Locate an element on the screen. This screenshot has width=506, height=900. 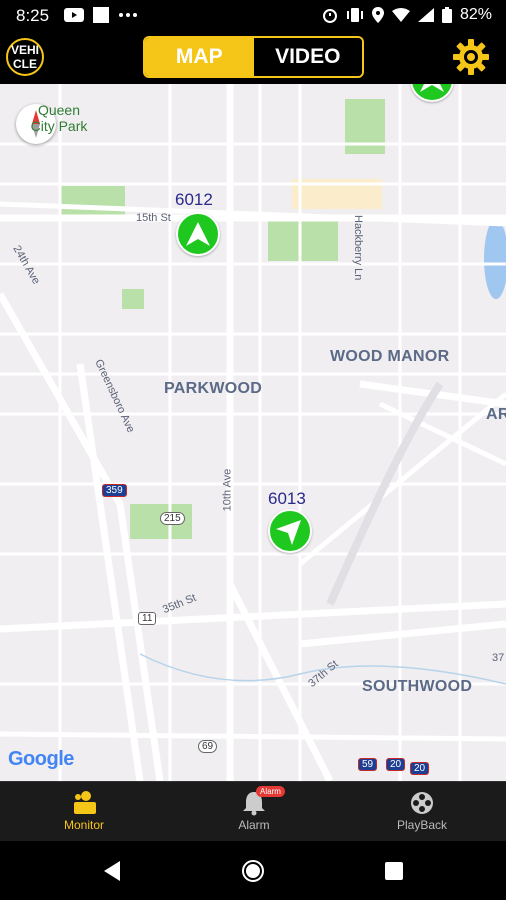
vehicle-button: VEHICLE is located at coordinates (25, 57).